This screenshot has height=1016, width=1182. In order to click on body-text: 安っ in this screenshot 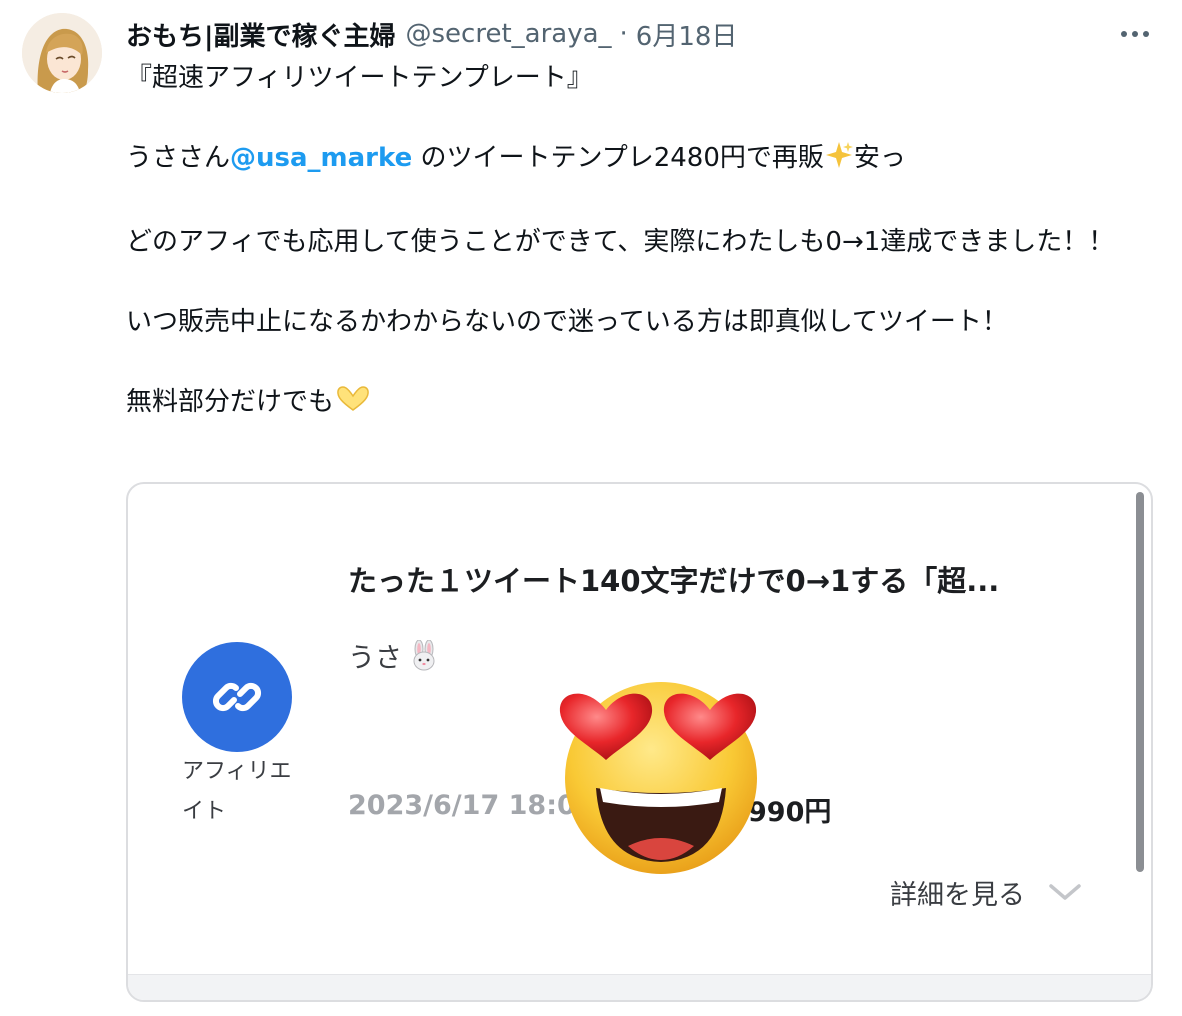, I will do `click(879, 158)`.